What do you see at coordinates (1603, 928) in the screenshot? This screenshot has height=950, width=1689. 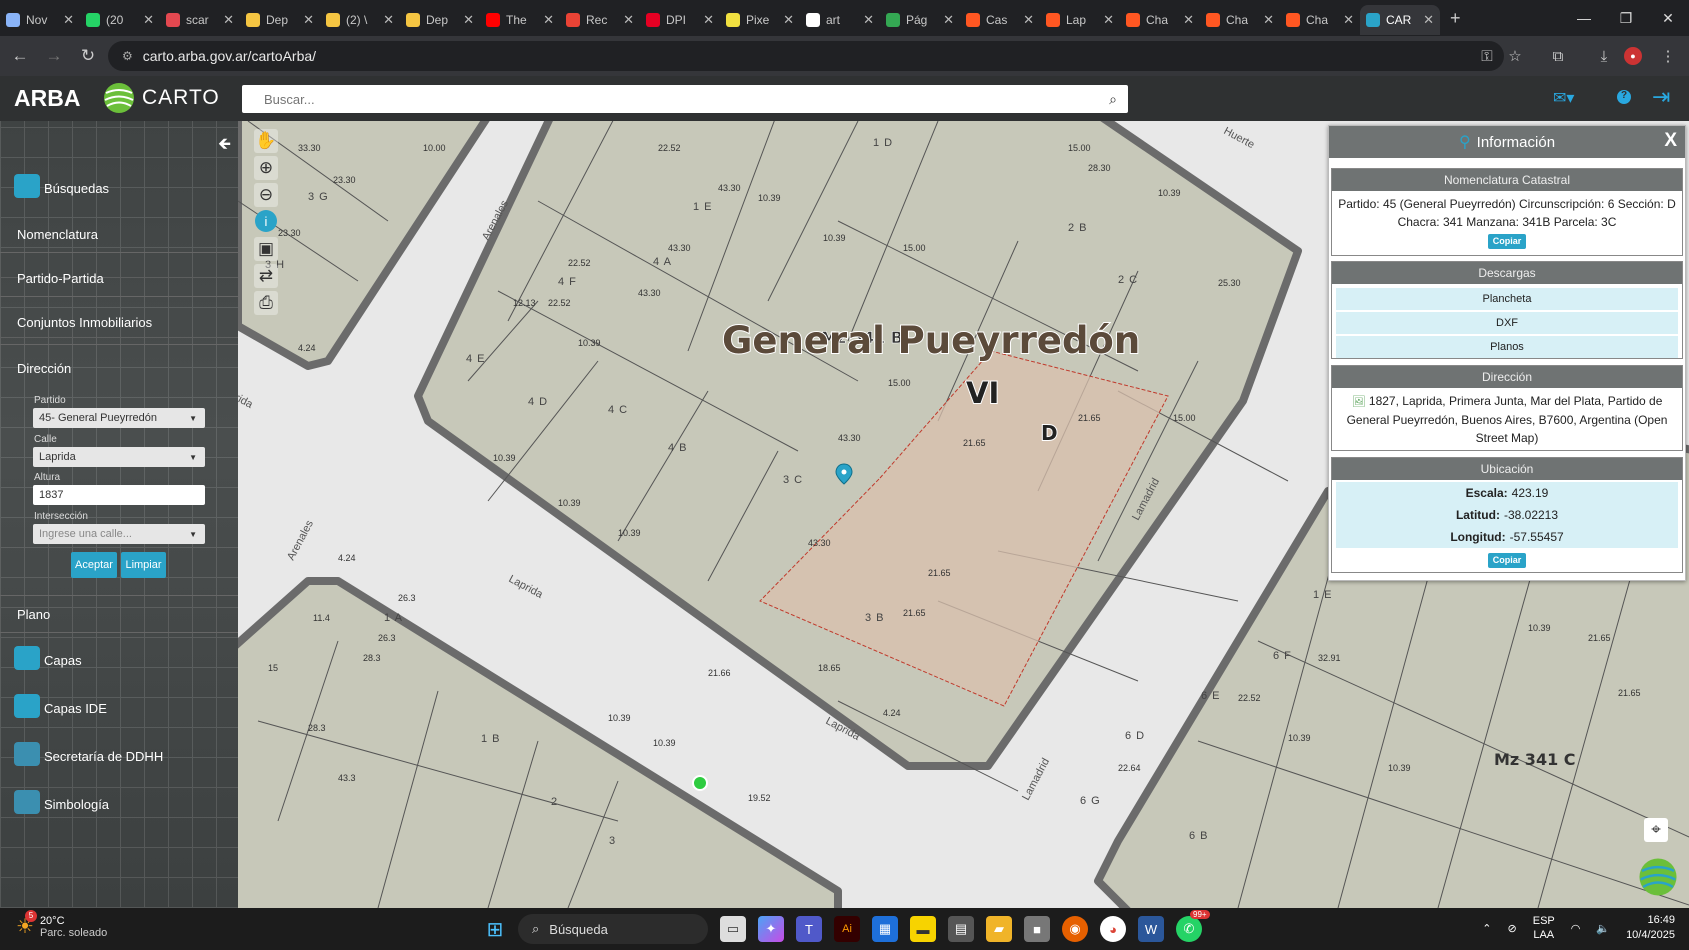 I see `volume-icon: 🔈` at bounding box center [1603, 928].